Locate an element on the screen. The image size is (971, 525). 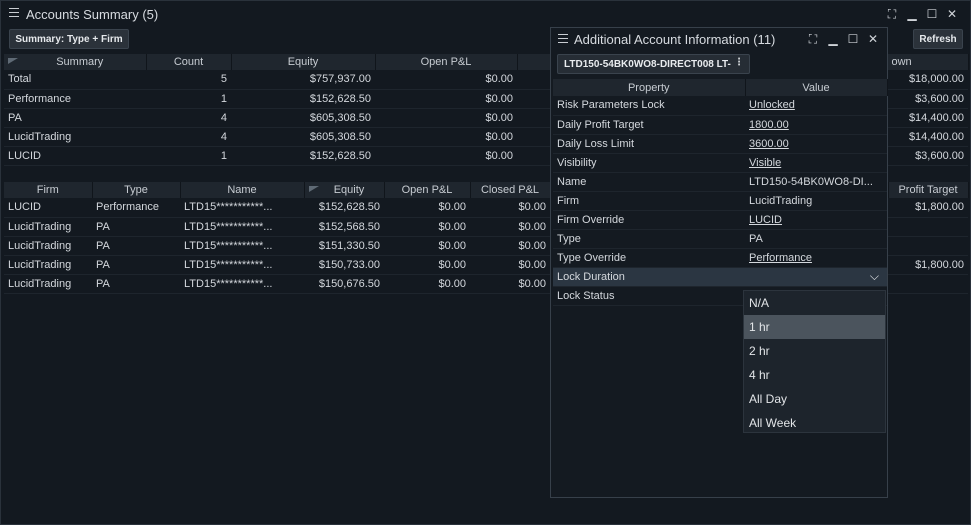
window-titlebar: Accounts Summary (5) ⛶ ▁ ☐ ✕ is located at coordinates (485, 14).